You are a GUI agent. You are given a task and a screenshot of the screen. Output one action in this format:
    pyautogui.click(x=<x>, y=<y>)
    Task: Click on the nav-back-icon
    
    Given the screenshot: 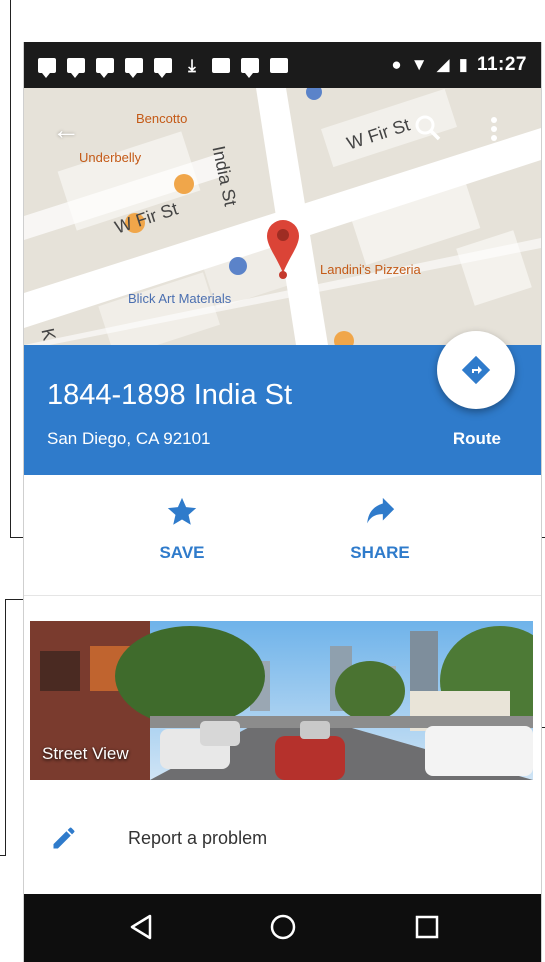 What is the action you would take?
    pyautogui.click(x=141, y=929)
    